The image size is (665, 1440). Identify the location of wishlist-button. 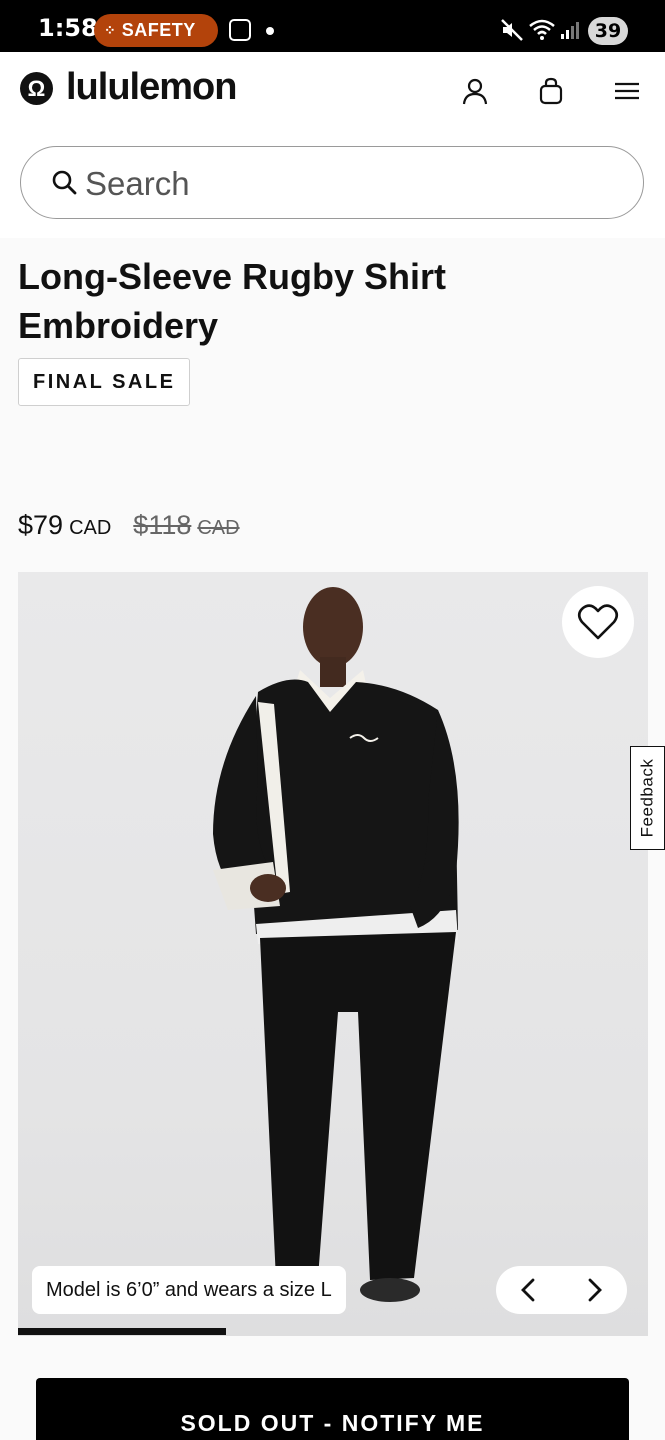
(598, 622).